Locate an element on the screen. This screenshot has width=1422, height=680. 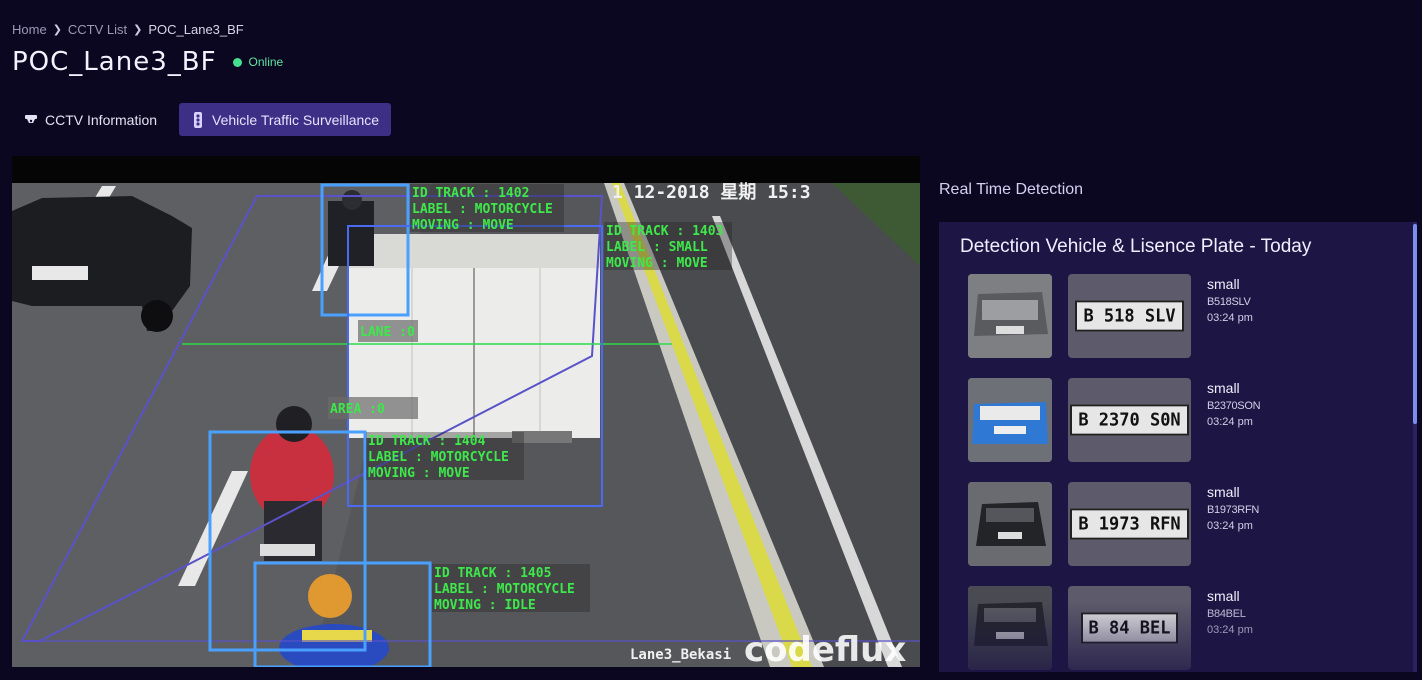
lane-label: LANE :0 is located at coordinates (387, 332).